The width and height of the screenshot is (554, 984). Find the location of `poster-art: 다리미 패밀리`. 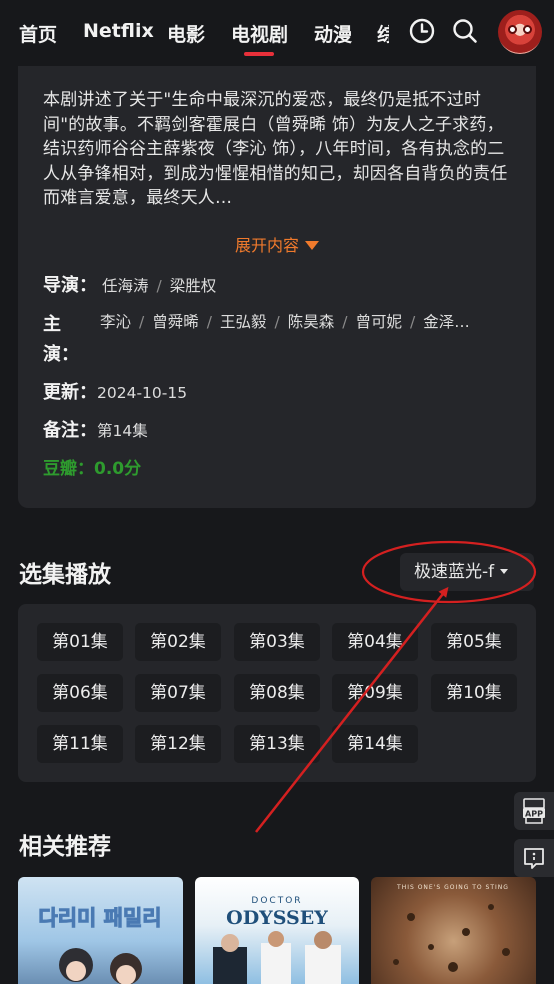

poster-art: 다리미 패밀리 is located at coordinates (100, 945).